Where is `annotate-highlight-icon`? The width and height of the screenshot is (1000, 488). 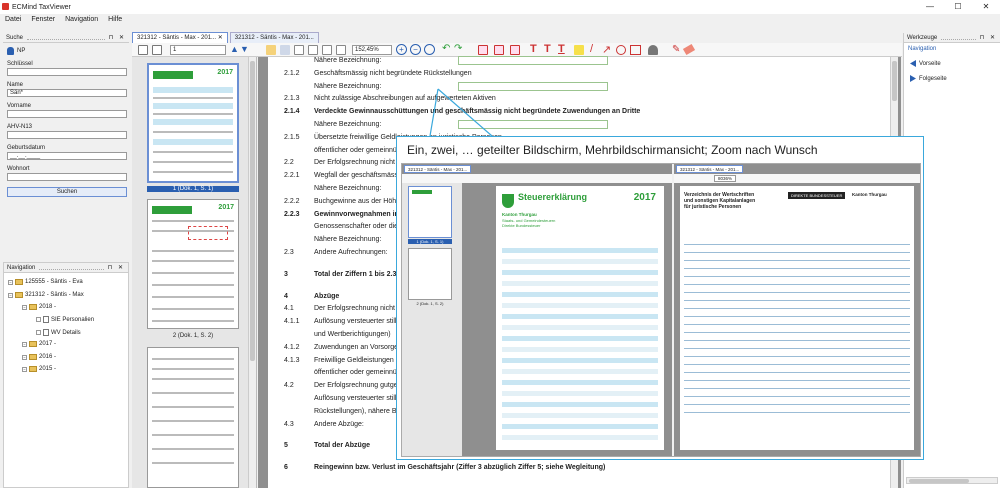
annotate-highlight-icon is located at coordinates (499, 50).